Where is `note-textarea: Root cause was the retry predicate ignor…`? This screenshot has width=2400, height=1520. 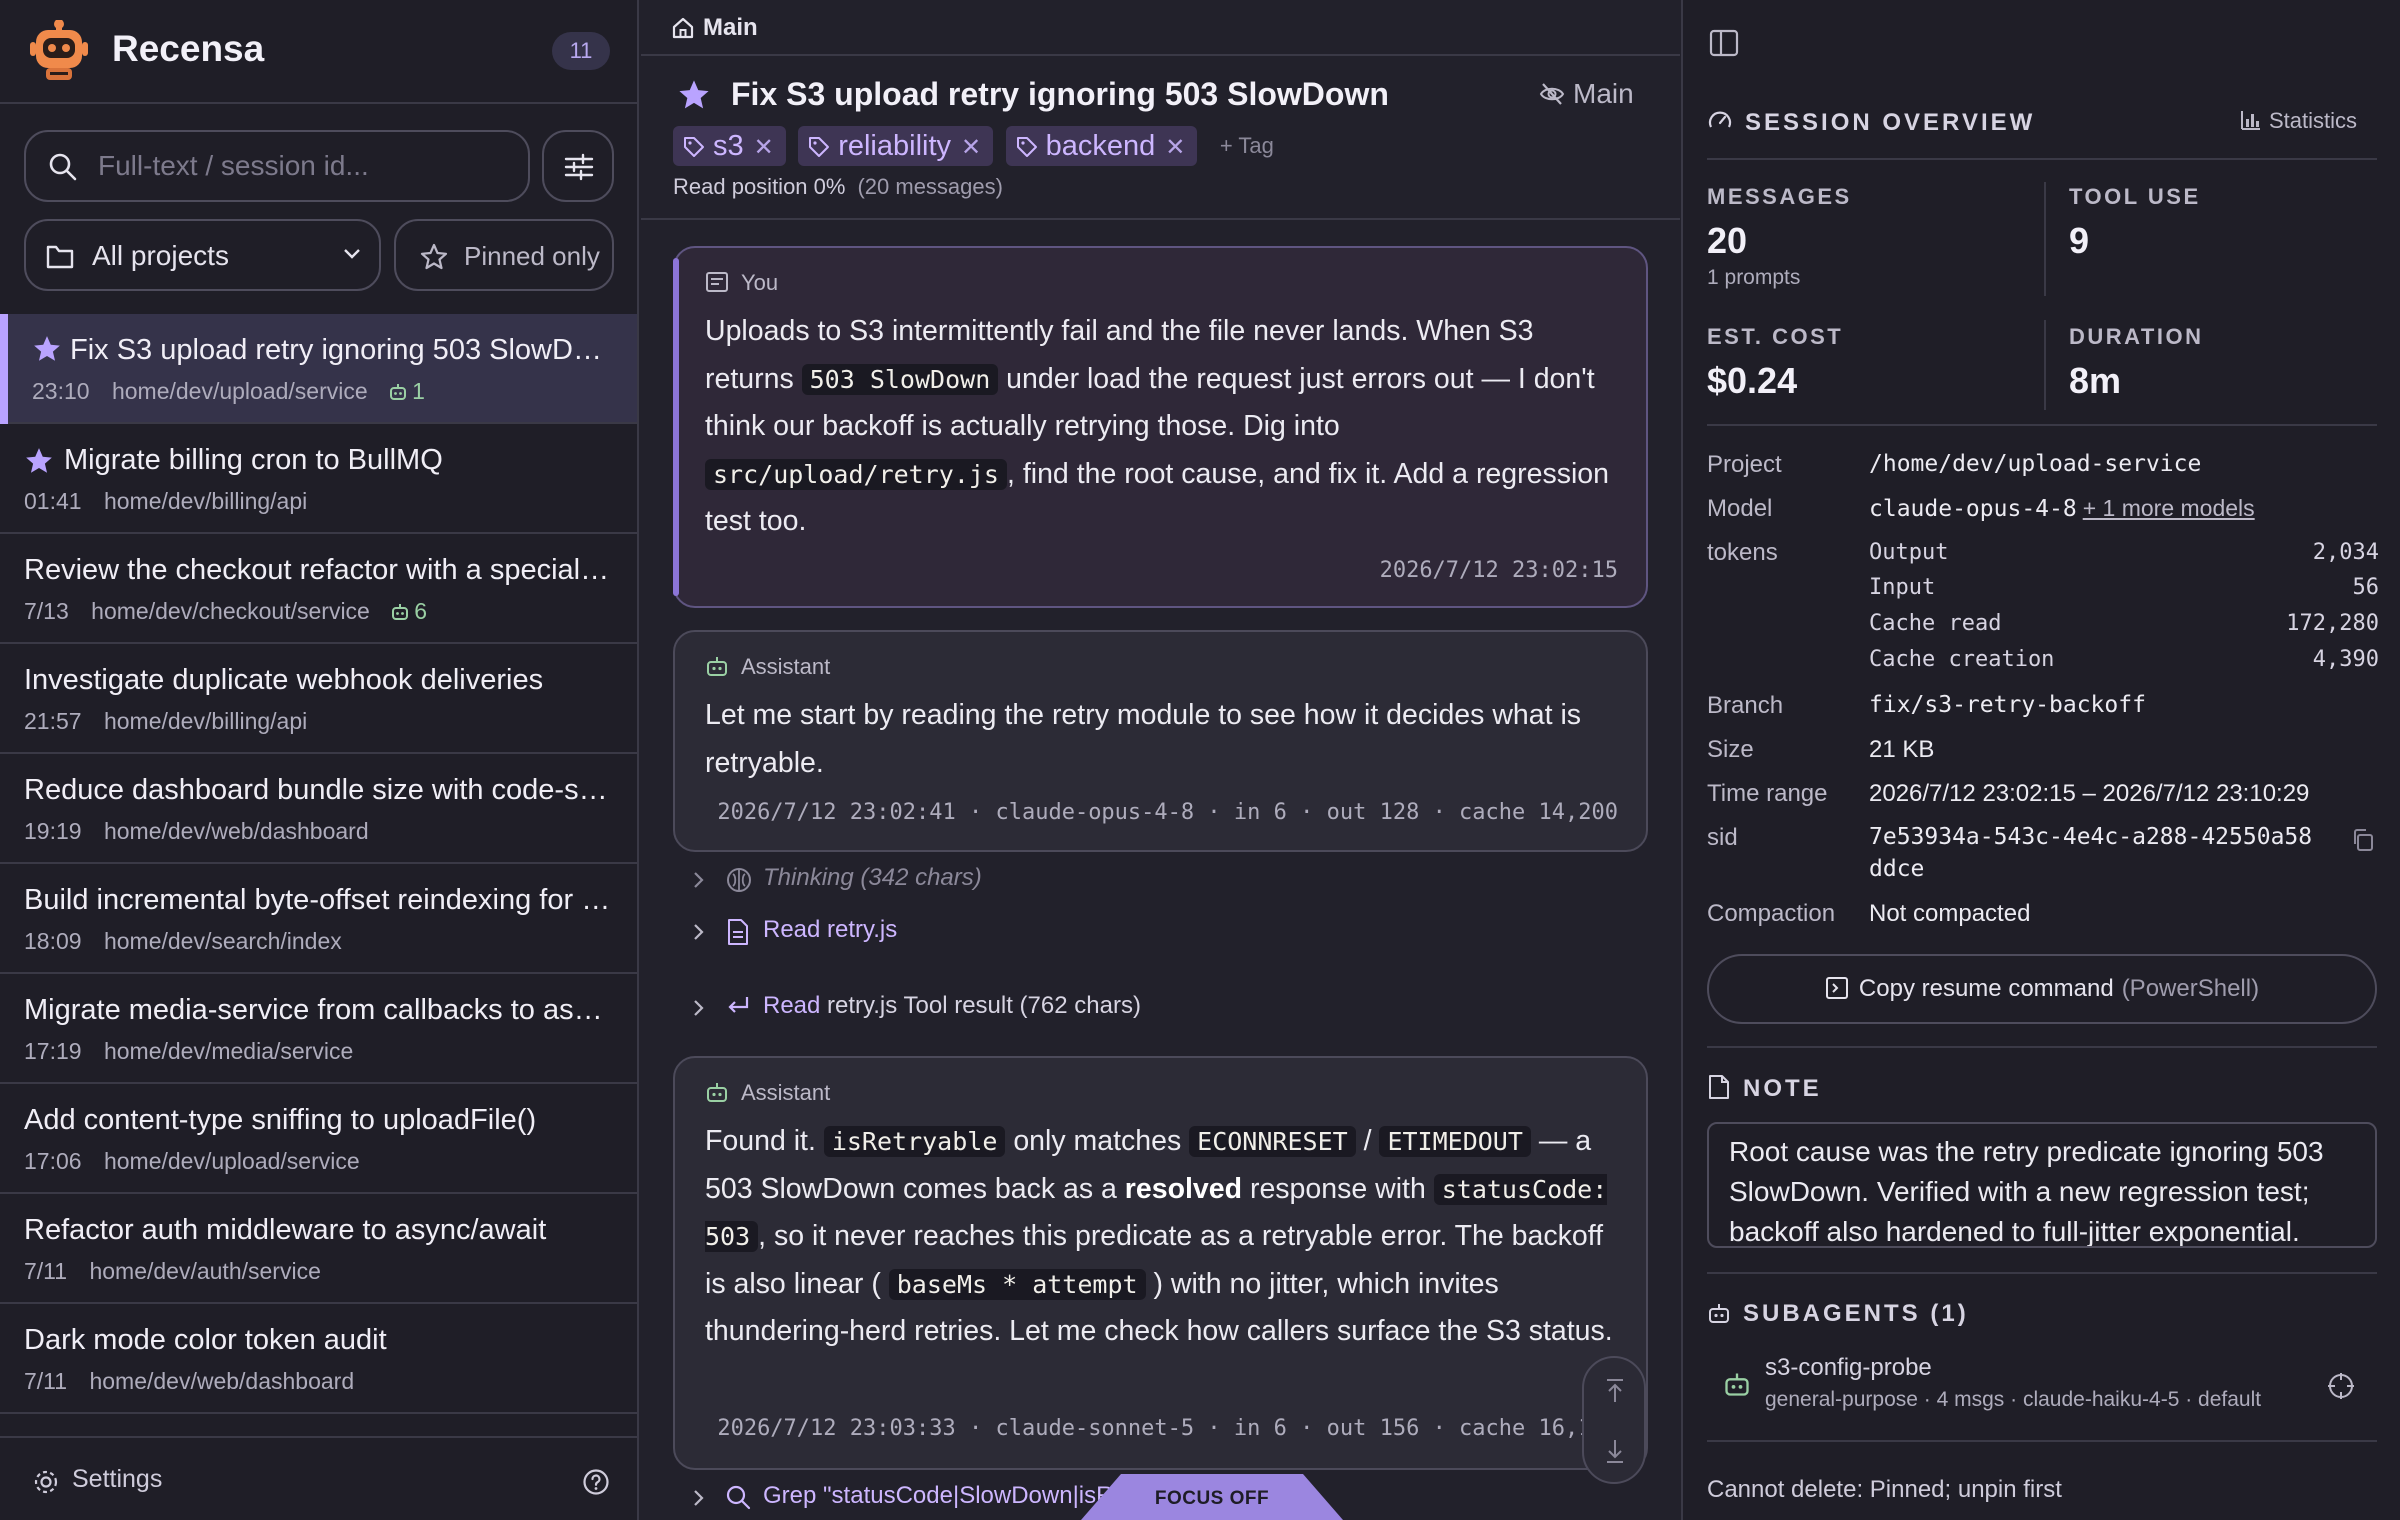 note-textarea: Root cause was the retry predicate ignor… is located at coordinates (2042, 1185).